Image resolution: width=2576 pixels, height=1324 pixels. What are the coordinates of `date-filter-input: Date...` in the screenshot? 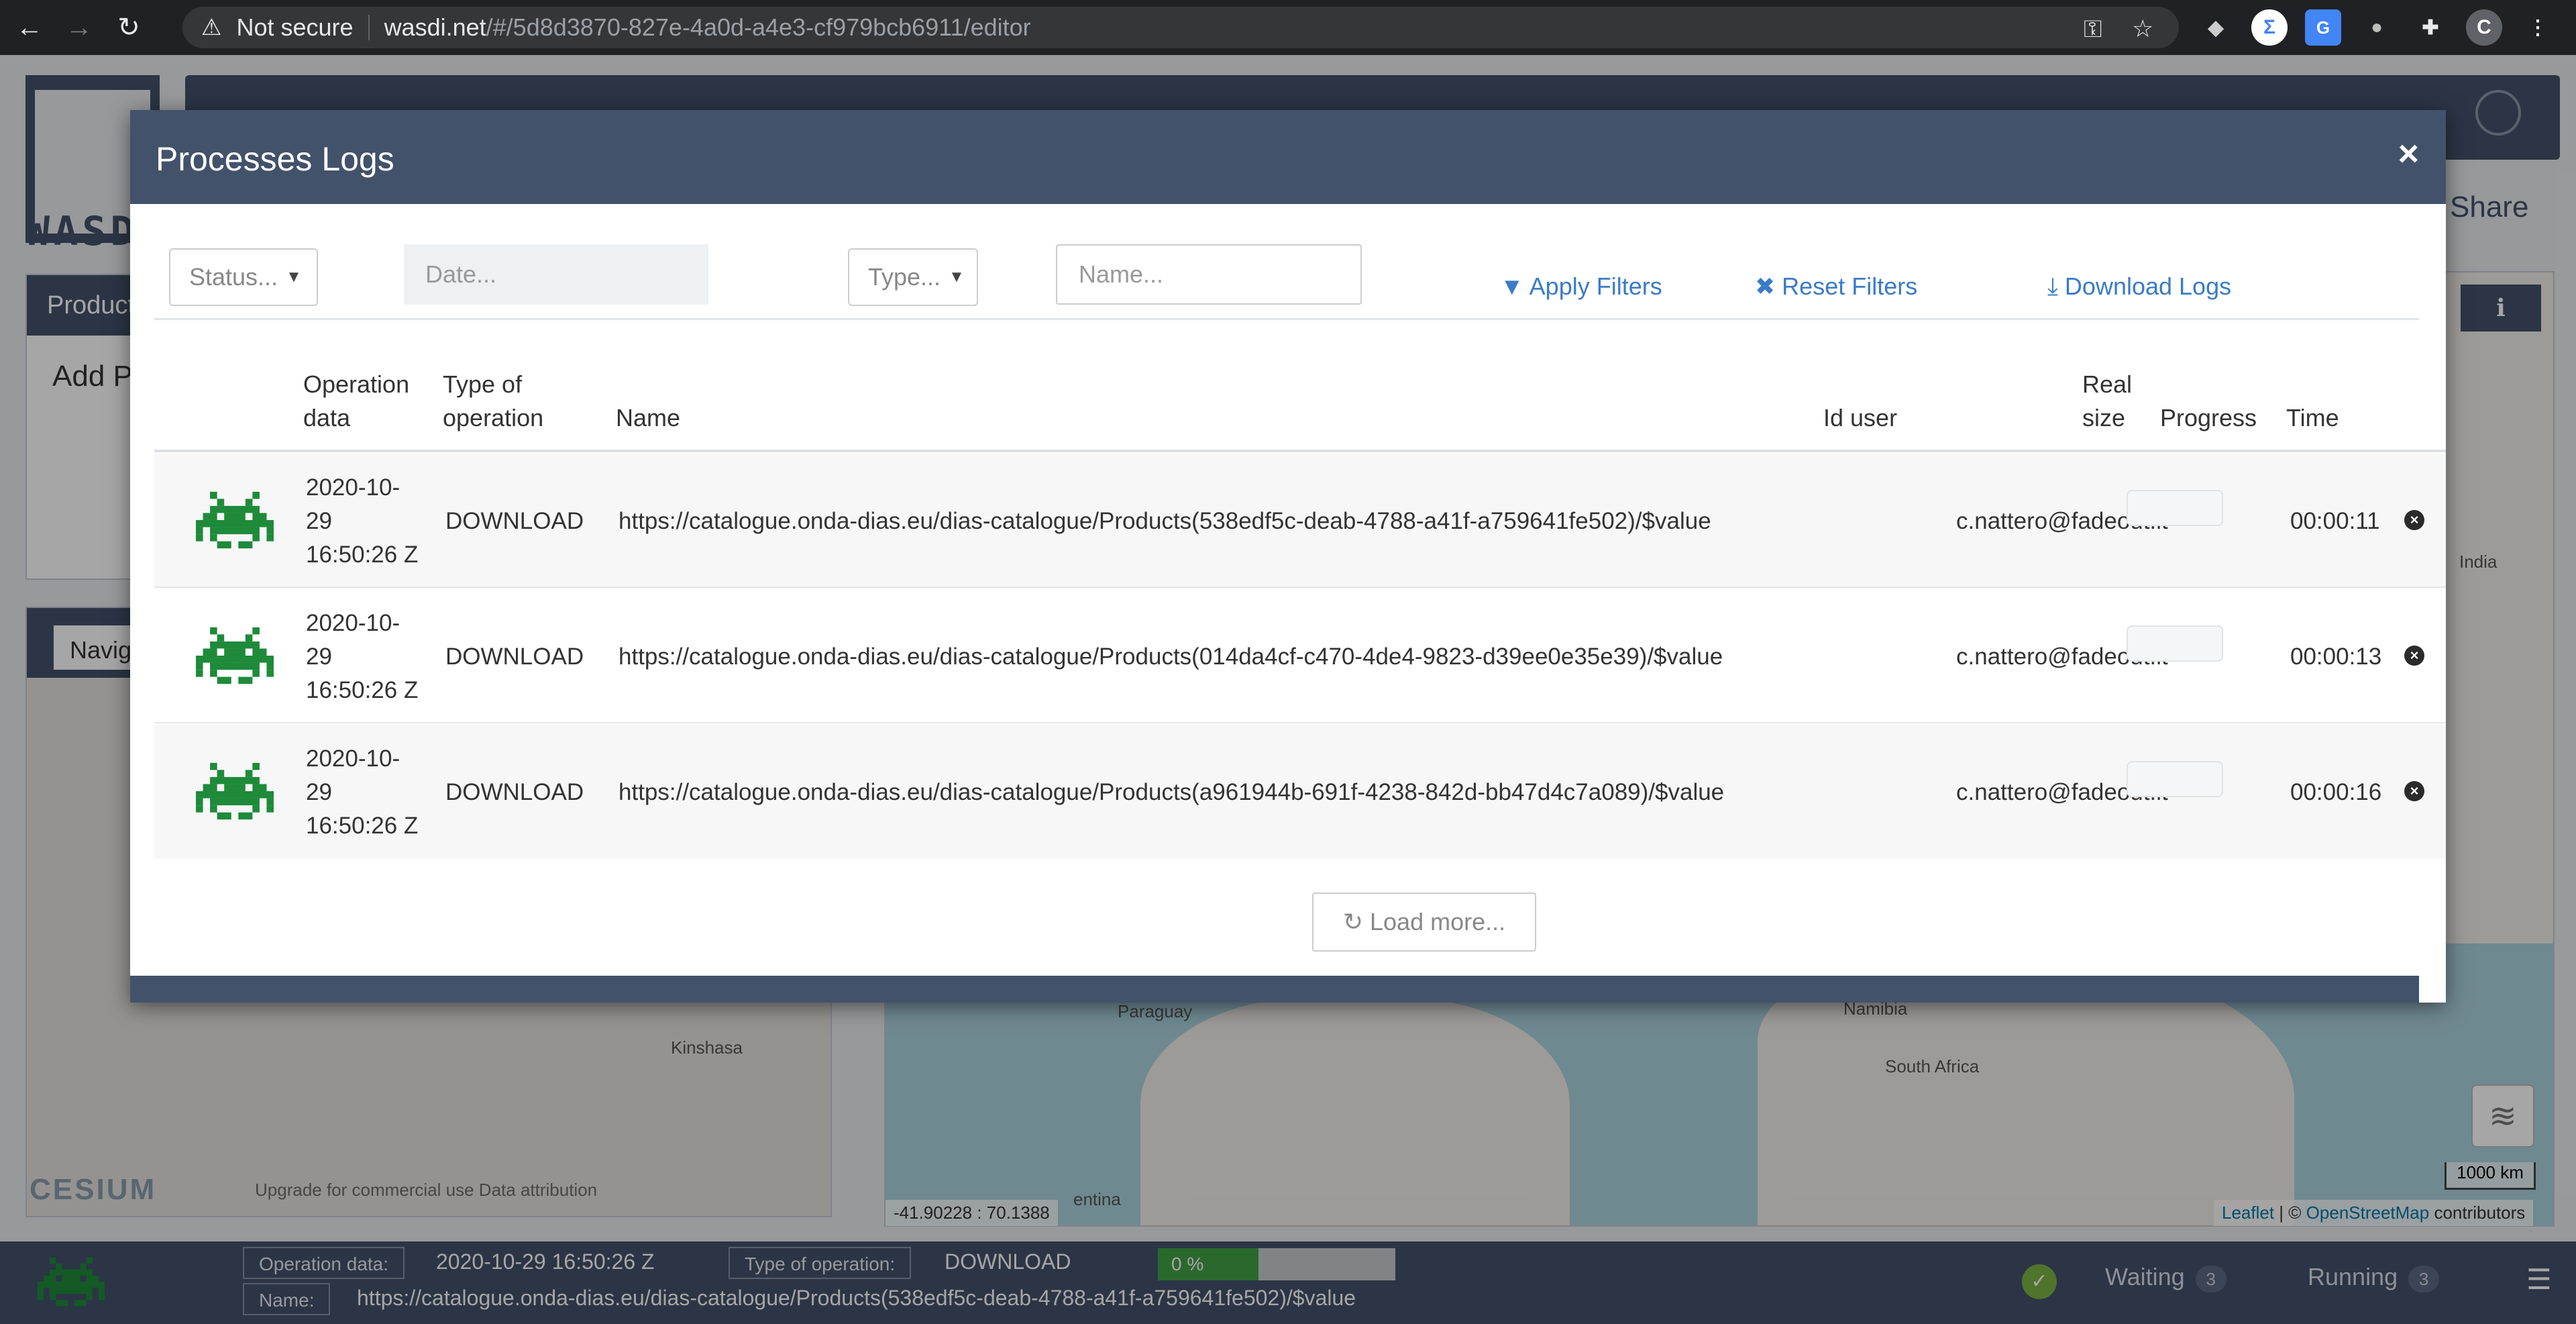 It's located at (556, 274).